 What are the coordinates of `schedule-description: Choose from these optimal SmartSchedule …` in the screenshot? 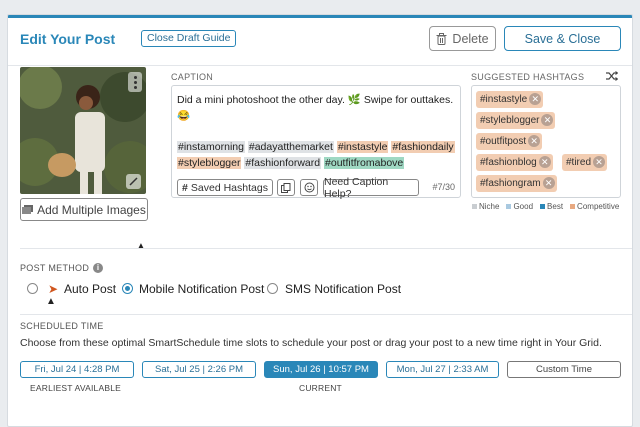 It's located at (311, 343).